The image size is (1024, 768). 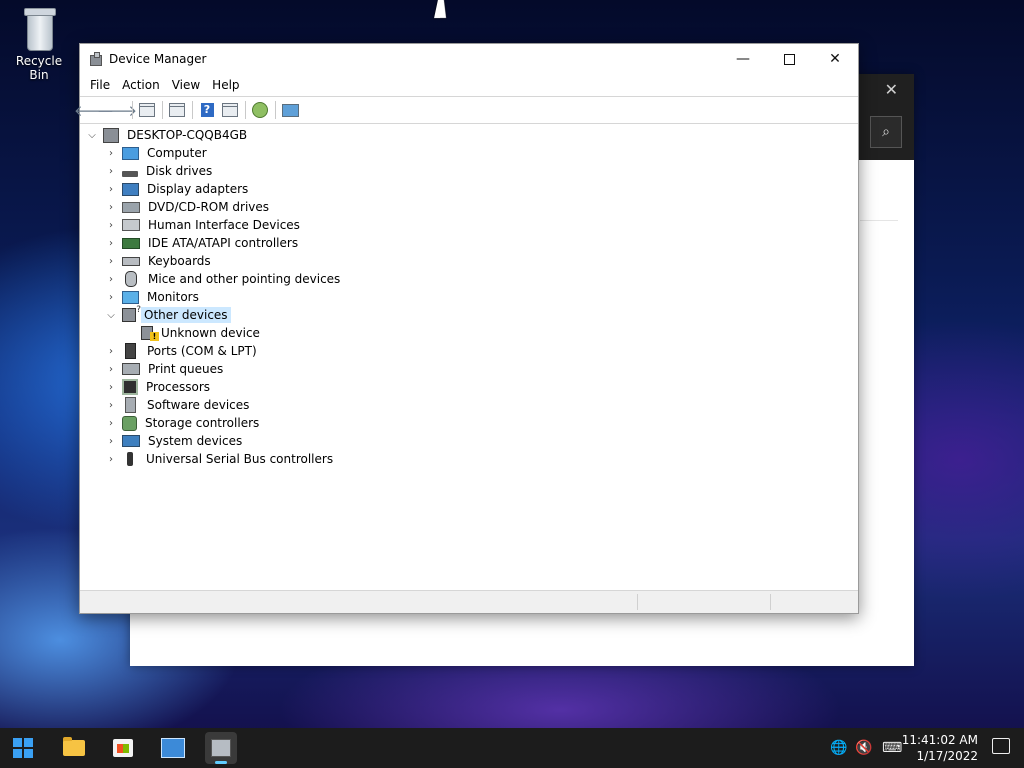 I want to click on file-explorer-icon, so click(x=74, y=746).